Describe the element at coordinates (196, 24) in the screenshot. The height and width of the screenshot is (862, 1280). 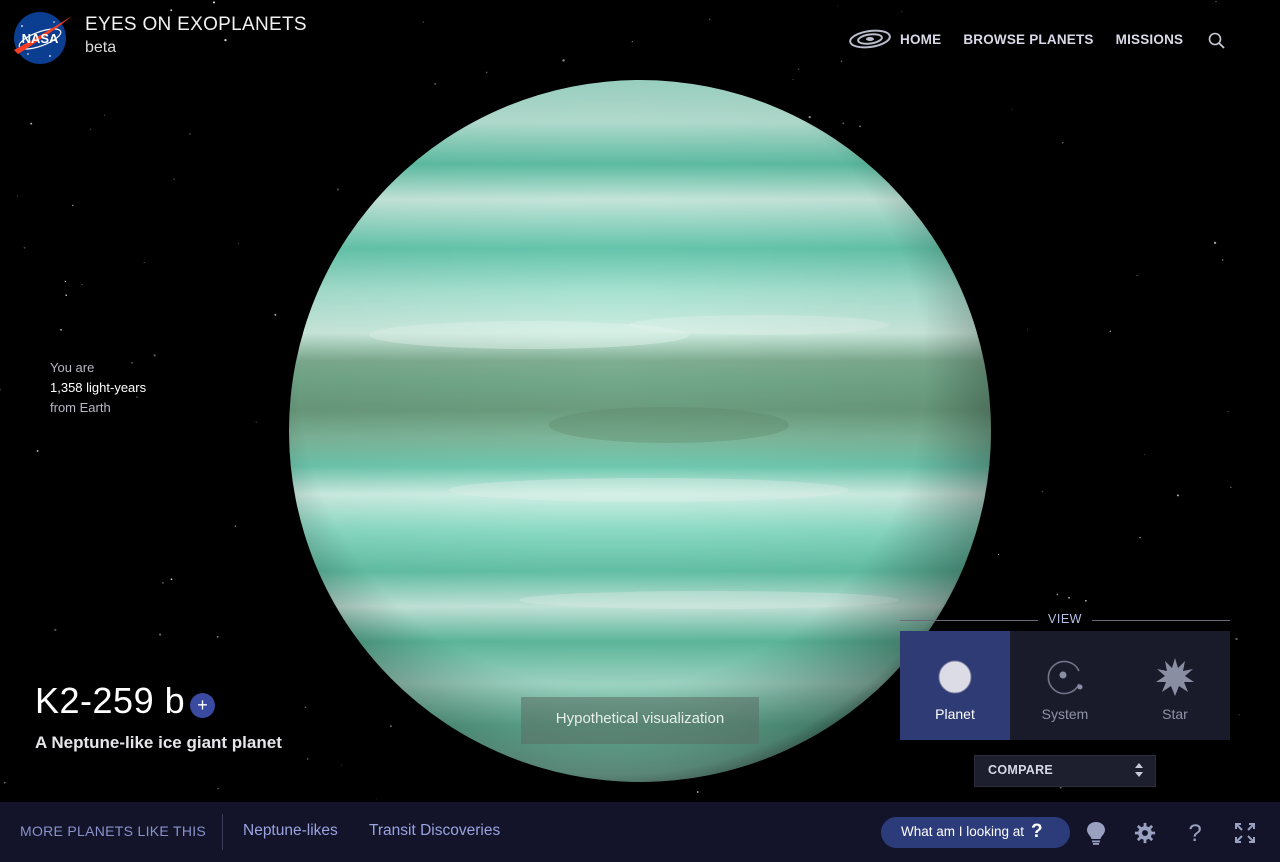
I see `app-title: EYES ON EXOPLANETS` at that location.